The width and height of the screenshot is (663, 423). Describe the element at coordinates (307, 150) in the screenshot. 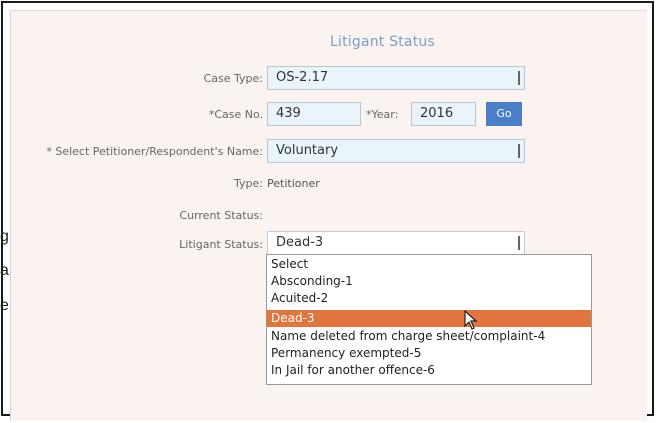

I see `party-name-value: Voluntary` at that location.